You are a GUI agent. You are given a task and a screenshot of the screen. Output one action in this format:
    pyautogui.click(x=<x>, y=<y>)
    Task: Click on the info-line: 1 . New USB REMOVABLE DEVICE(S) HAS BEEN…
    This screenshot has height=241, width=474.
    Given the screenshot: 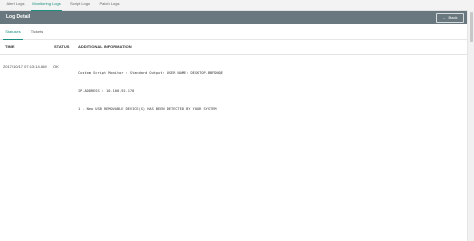 What is the action you would take?
    pyautogui.click(x=147, y=109)
    